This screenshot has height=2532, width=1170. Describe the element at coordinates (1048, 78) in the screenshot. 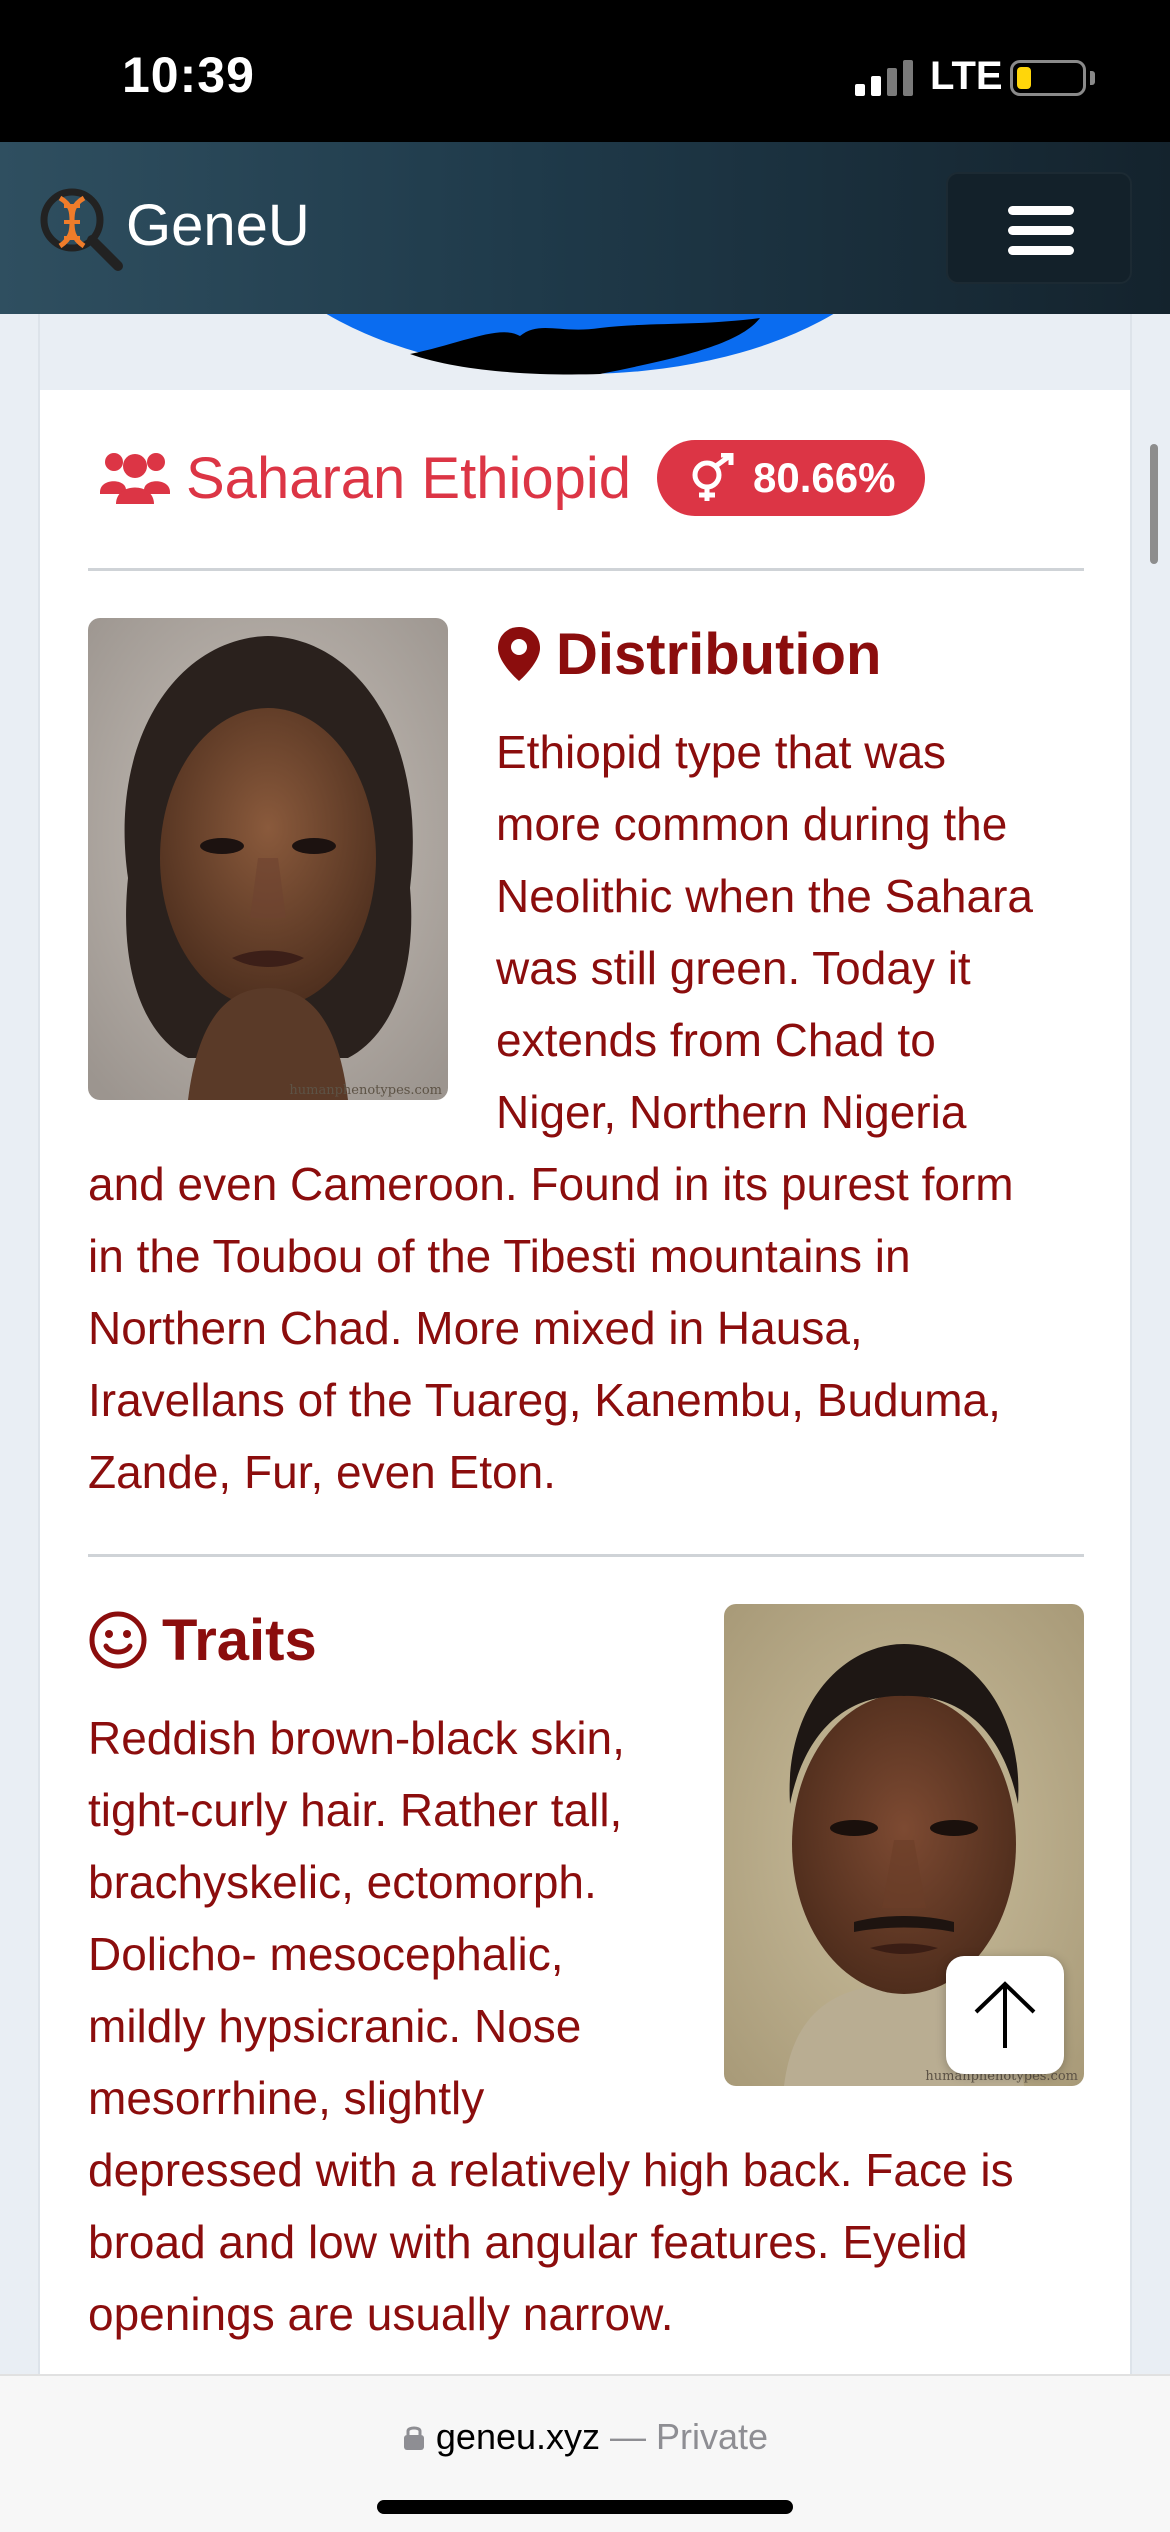

I see `battery-icon` at that location.